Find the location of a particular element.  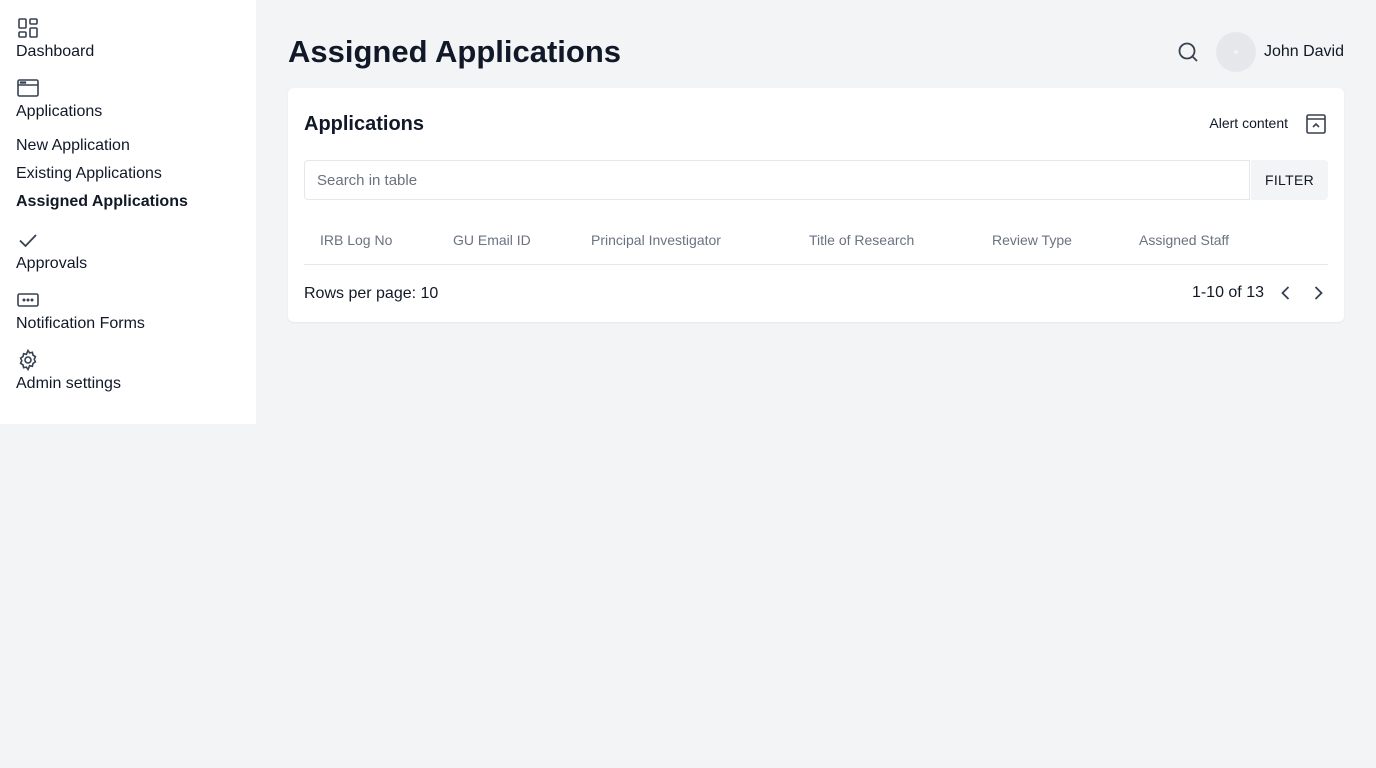

sidebar-item-applications: Applications is located at coordinates (128, 99).